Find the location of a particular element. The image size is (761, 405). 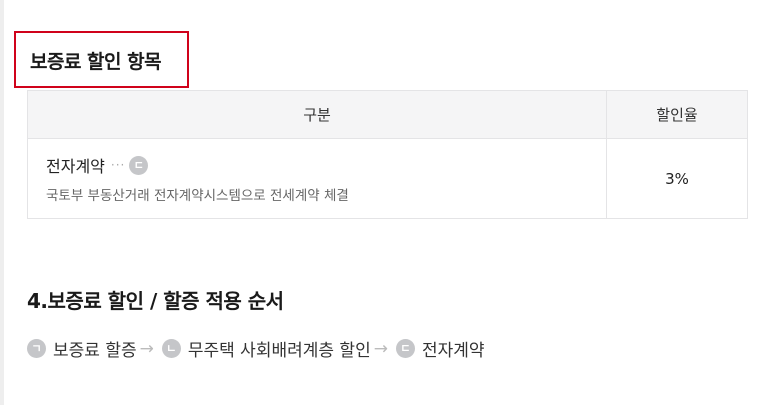

column-header-rate: 할인율 is located at coordinates (677, 114).